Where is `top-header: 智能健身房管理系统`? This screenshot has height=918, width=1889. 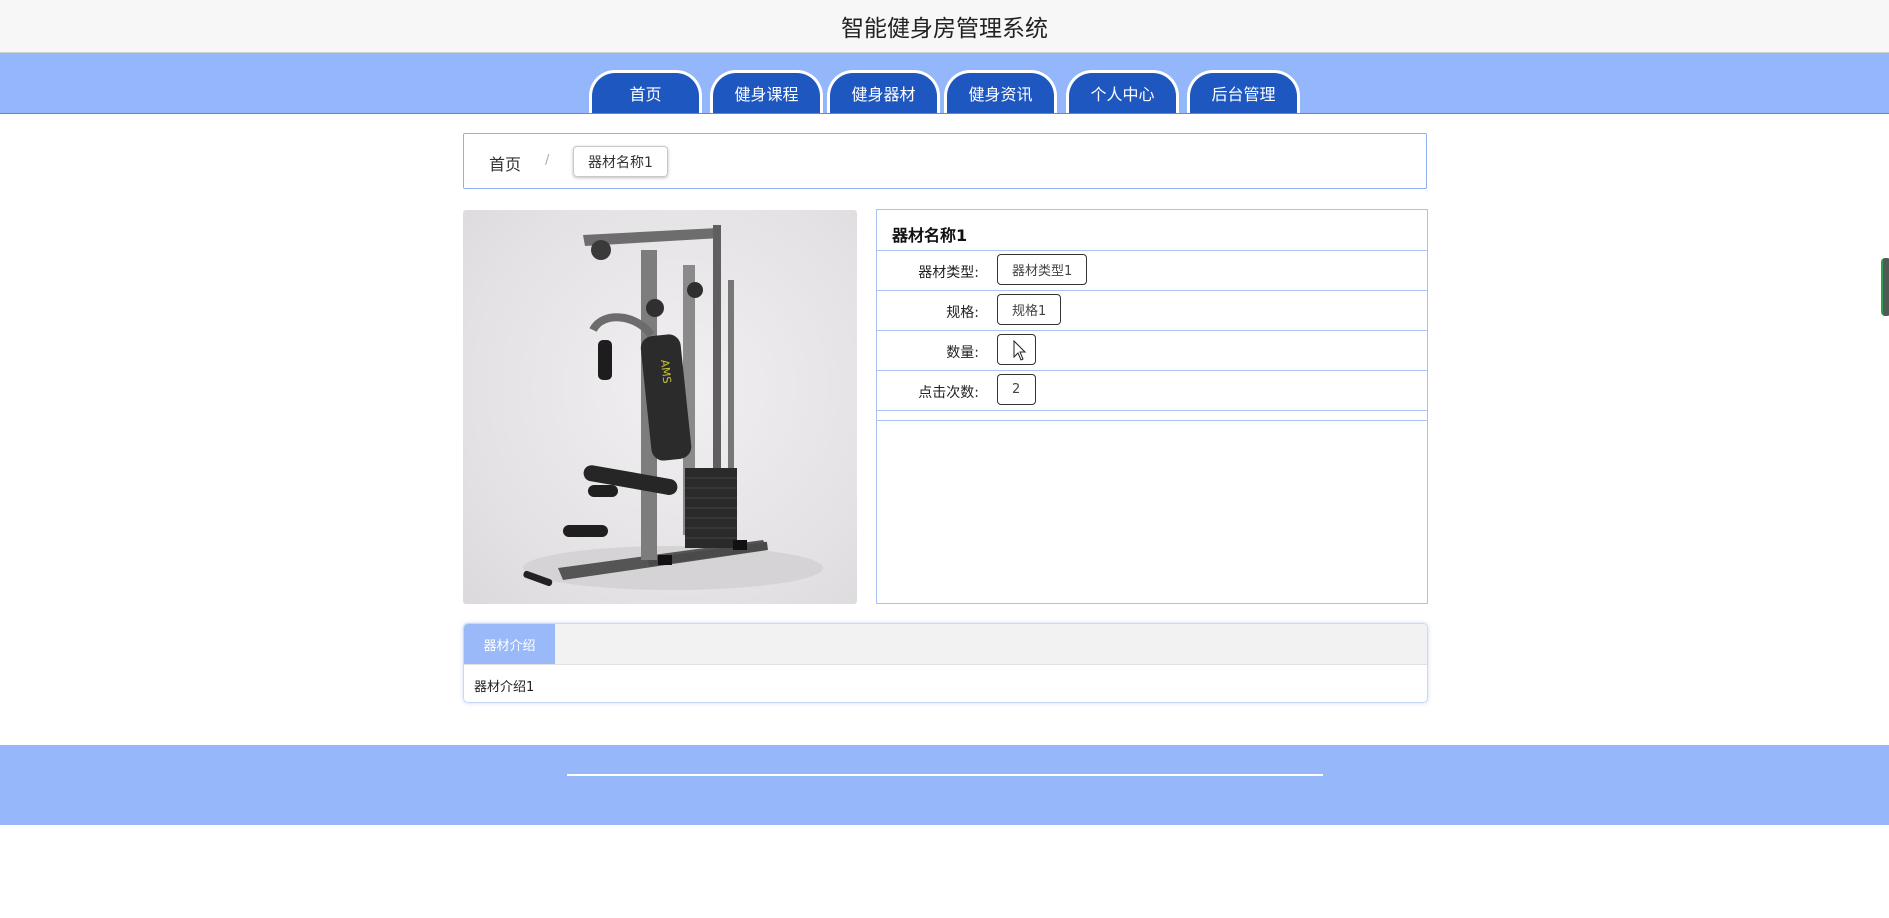
top-header: 智能健身房管理系统 is located at coordinates (944, 26).